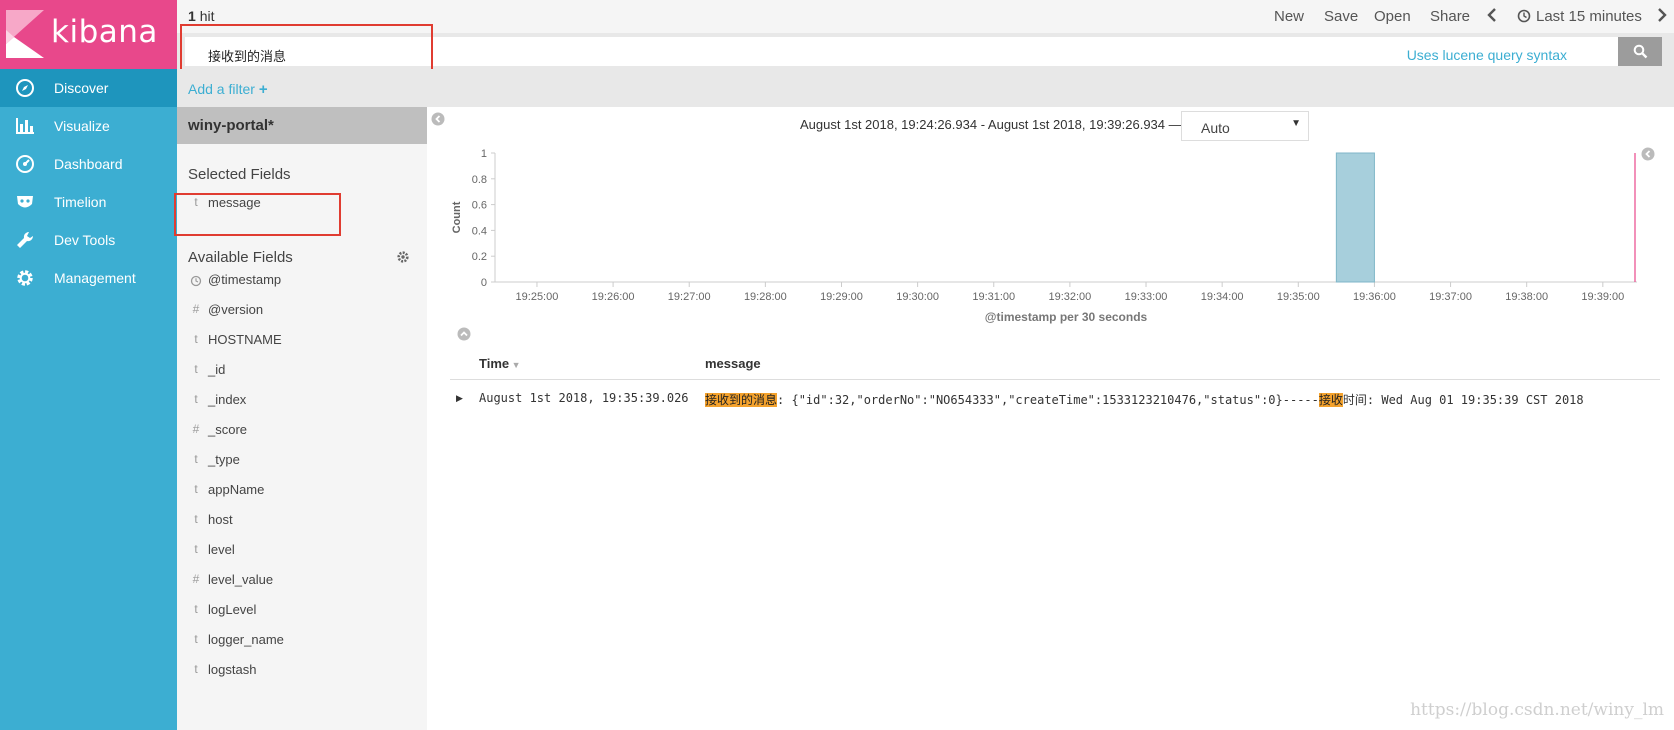 Image resolution: width=1674 pixels, height=730 pixels. I want to click on kibana-brand: kibana, so click(88, 34).